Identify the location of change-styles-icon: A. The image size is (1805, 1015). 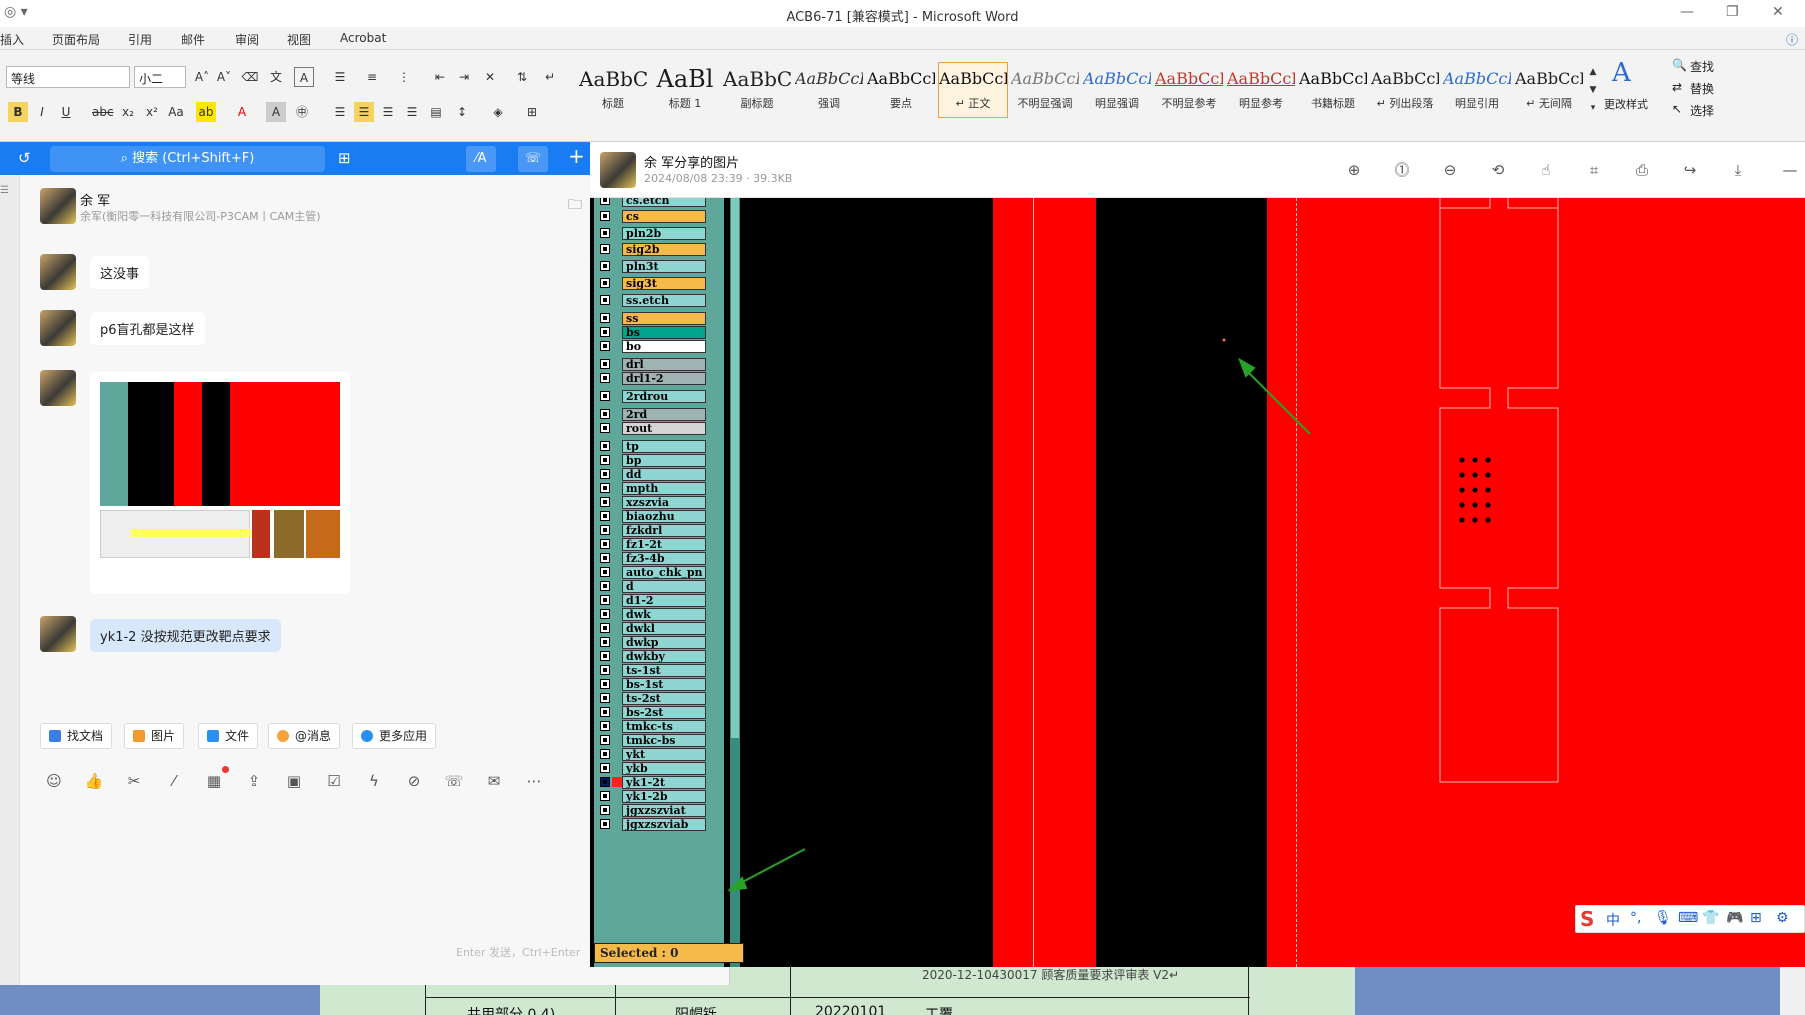
(1621, 73).